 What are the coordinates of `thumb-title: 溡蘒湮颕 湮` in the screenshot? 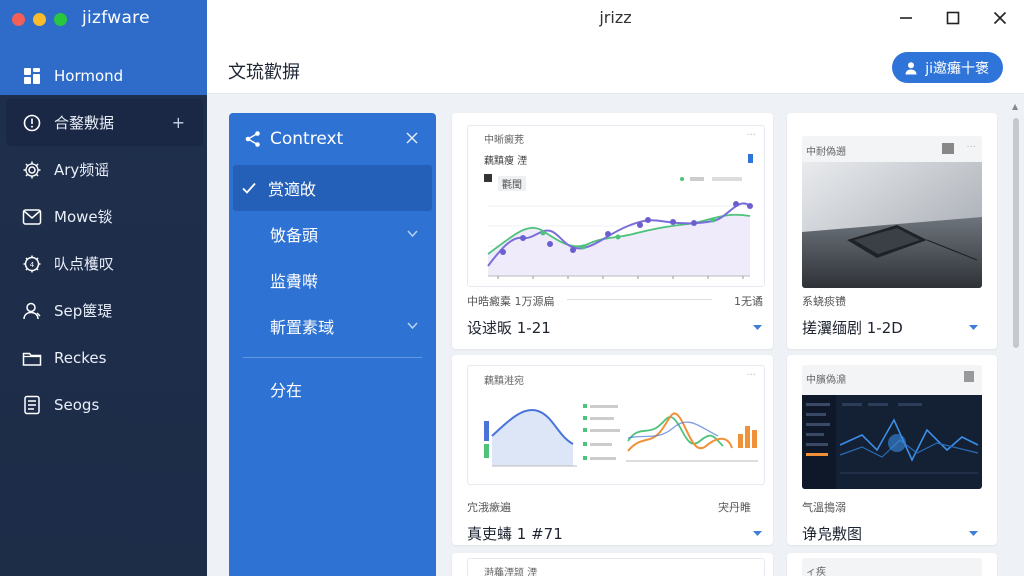 It's located at (511, 572).